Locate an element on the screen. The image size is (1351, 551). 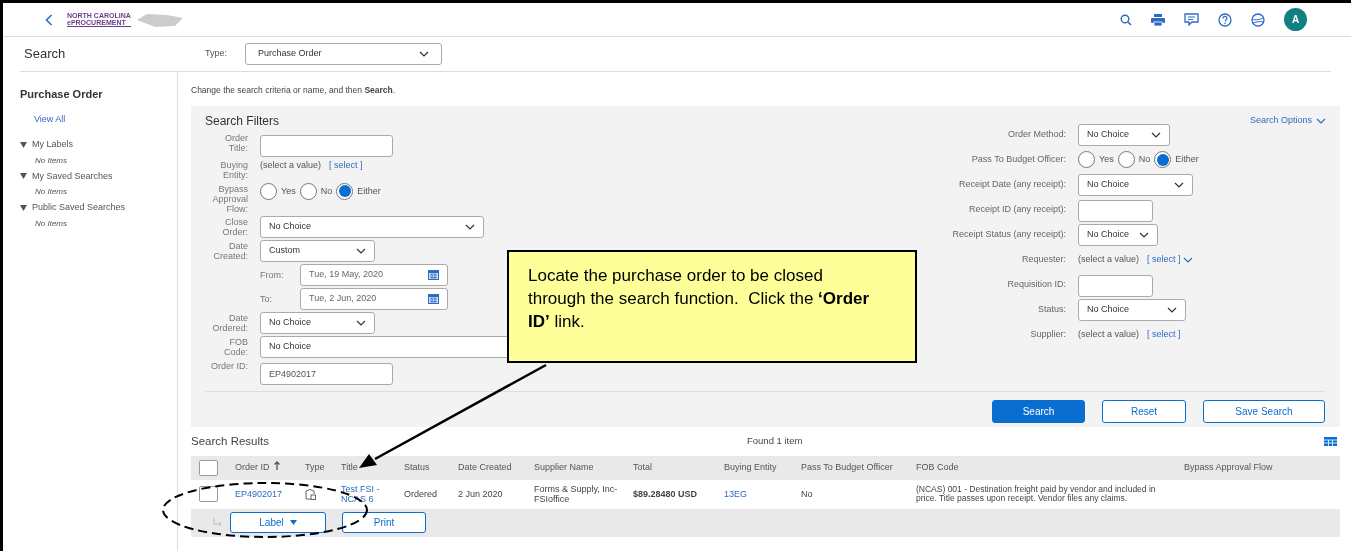
empty-text: No Items is located at coordinates (51, 192).